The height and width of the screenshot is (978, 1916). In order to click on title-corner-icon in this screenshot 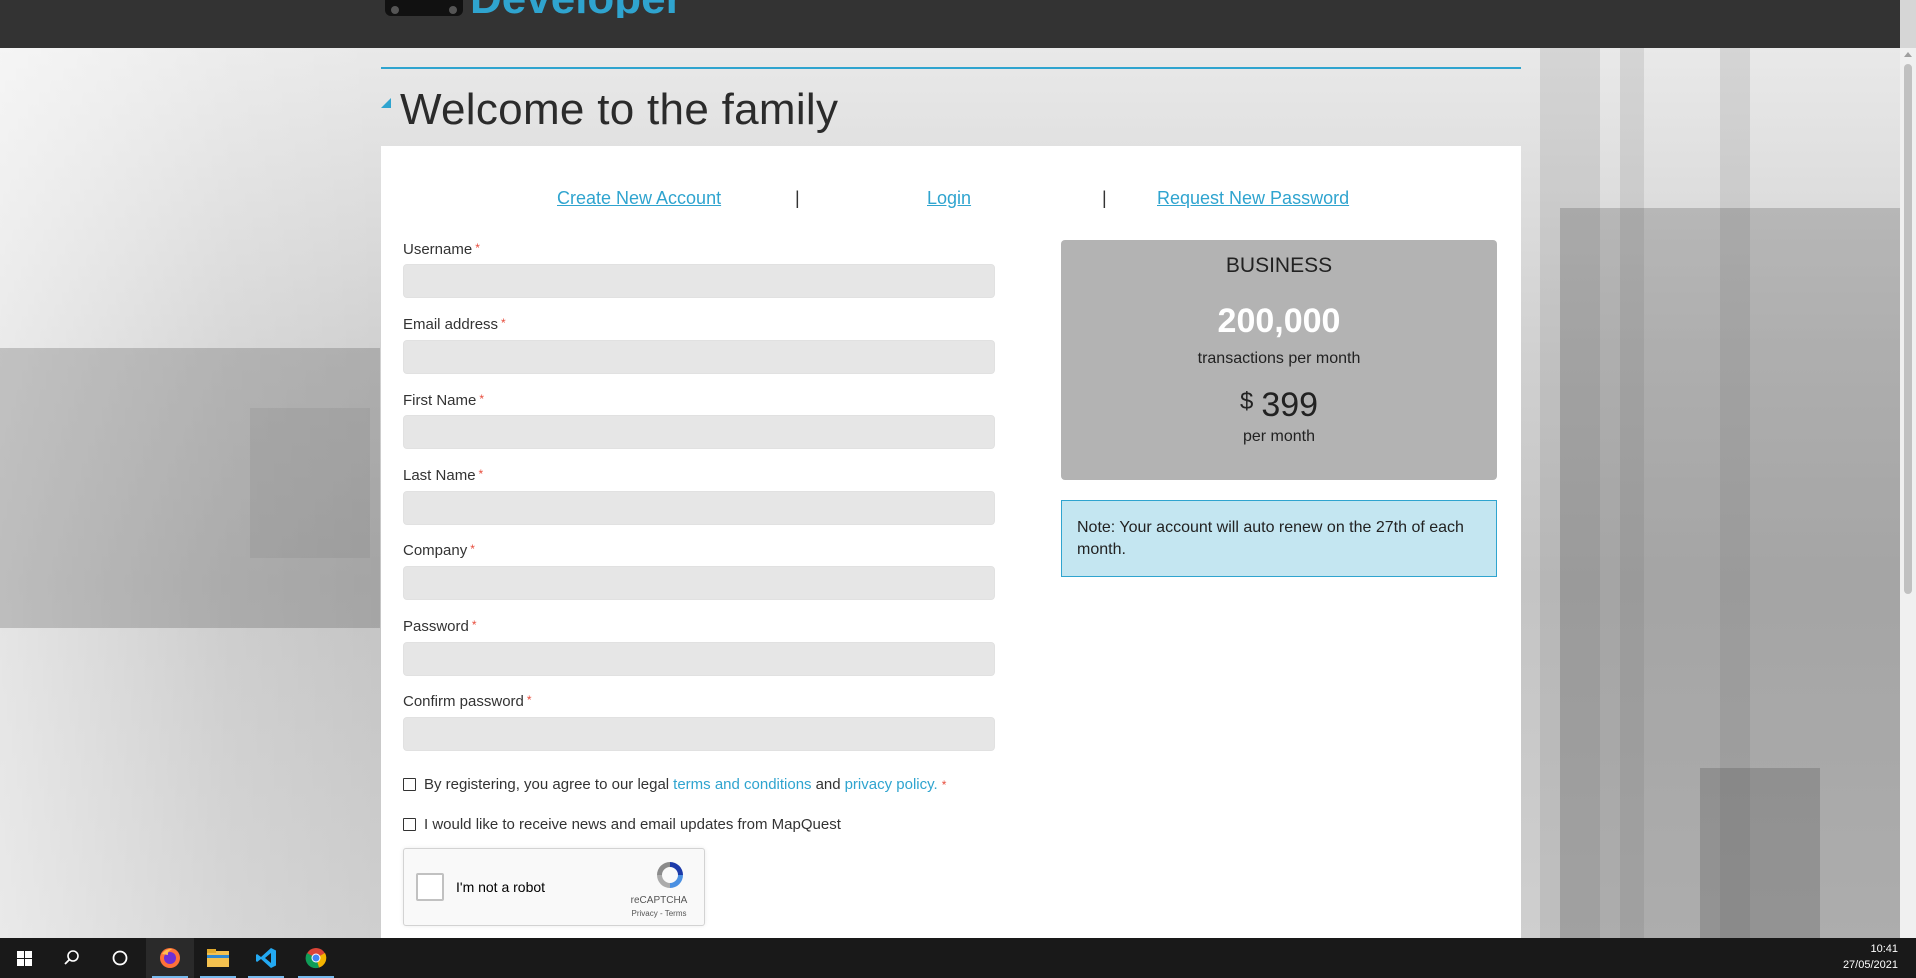, I will do `click(386, 103)`.